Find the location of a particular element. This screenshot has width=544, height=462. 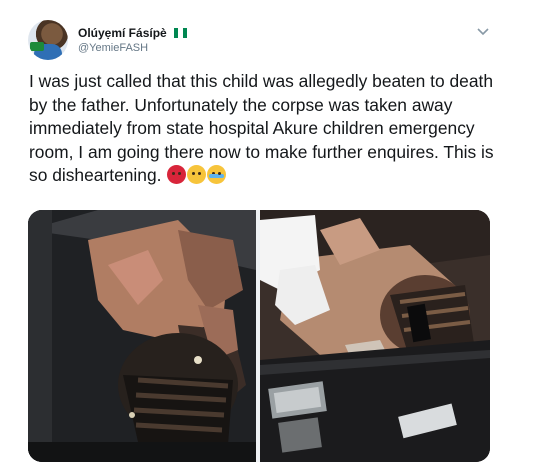

angry-face-icon is located at coordinates (177, 175).